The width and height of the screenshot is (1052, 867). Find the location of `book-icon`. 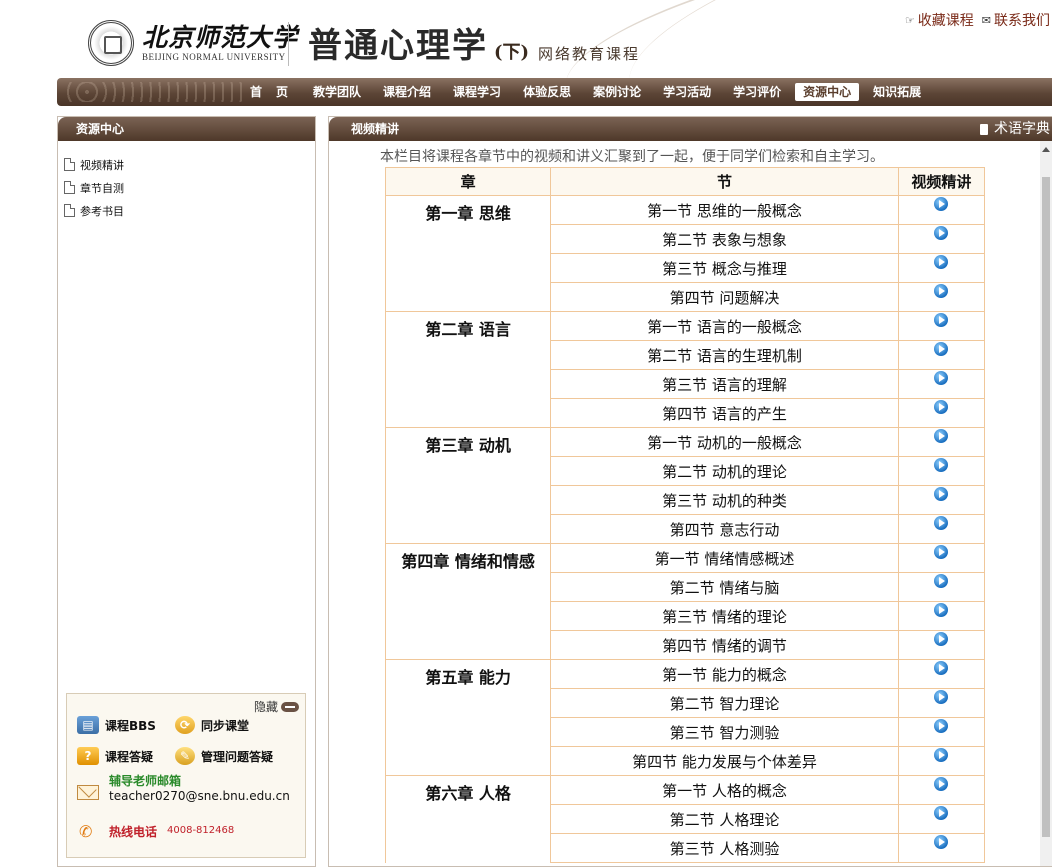

book-icon is located at coordinates (984, 129).